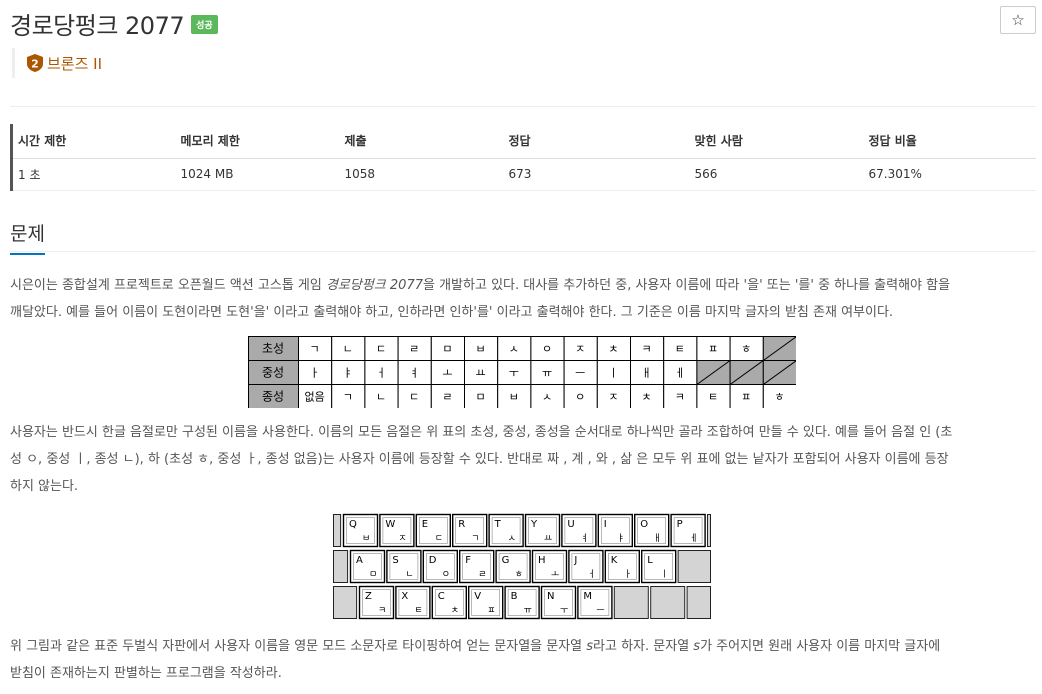 This screenshot has width=1042, height=694. I want to click on jamo-letter: ㅕ, so click(414, 373).